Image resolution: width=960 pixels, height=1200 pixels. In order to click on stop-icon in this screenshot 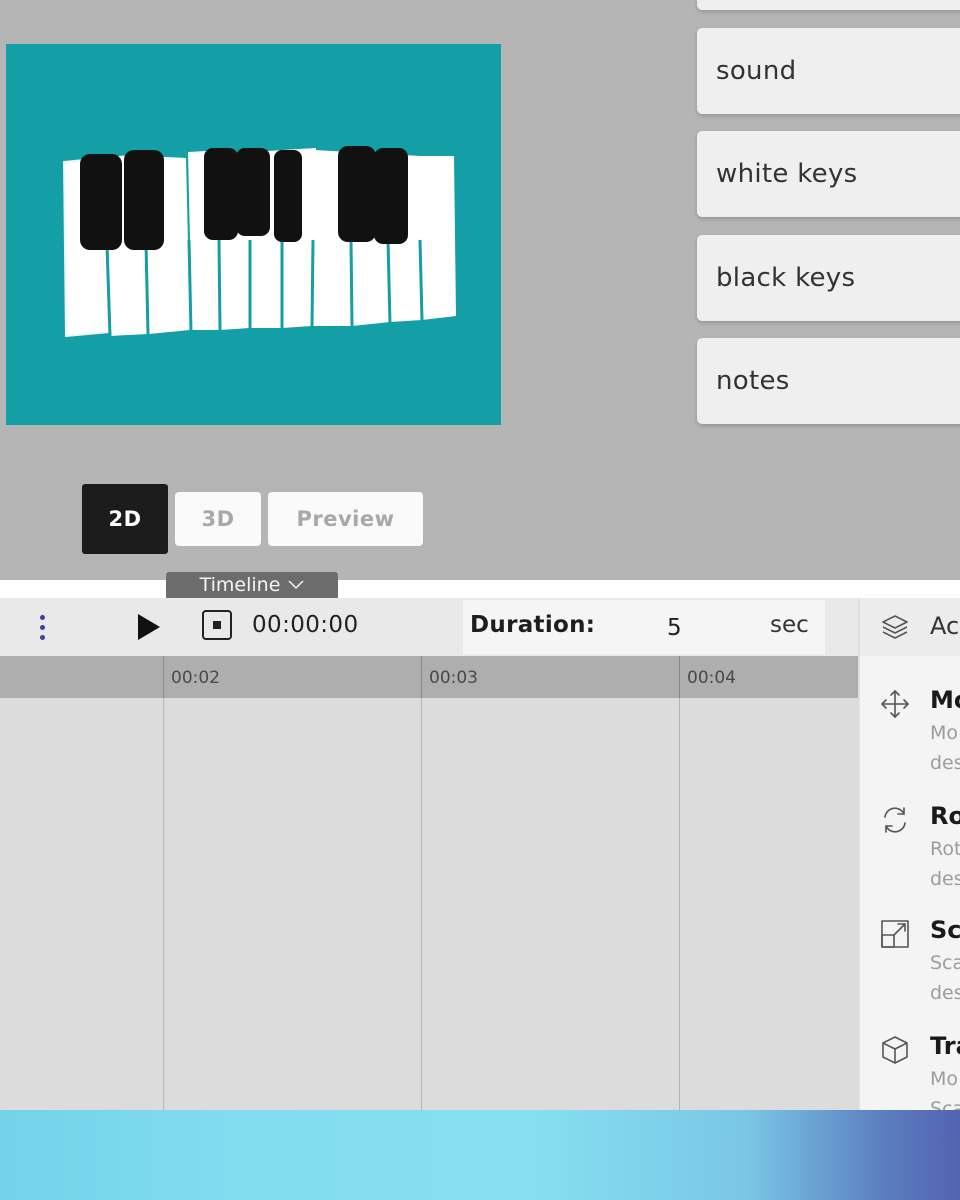, I will do `click(217, 625)`.